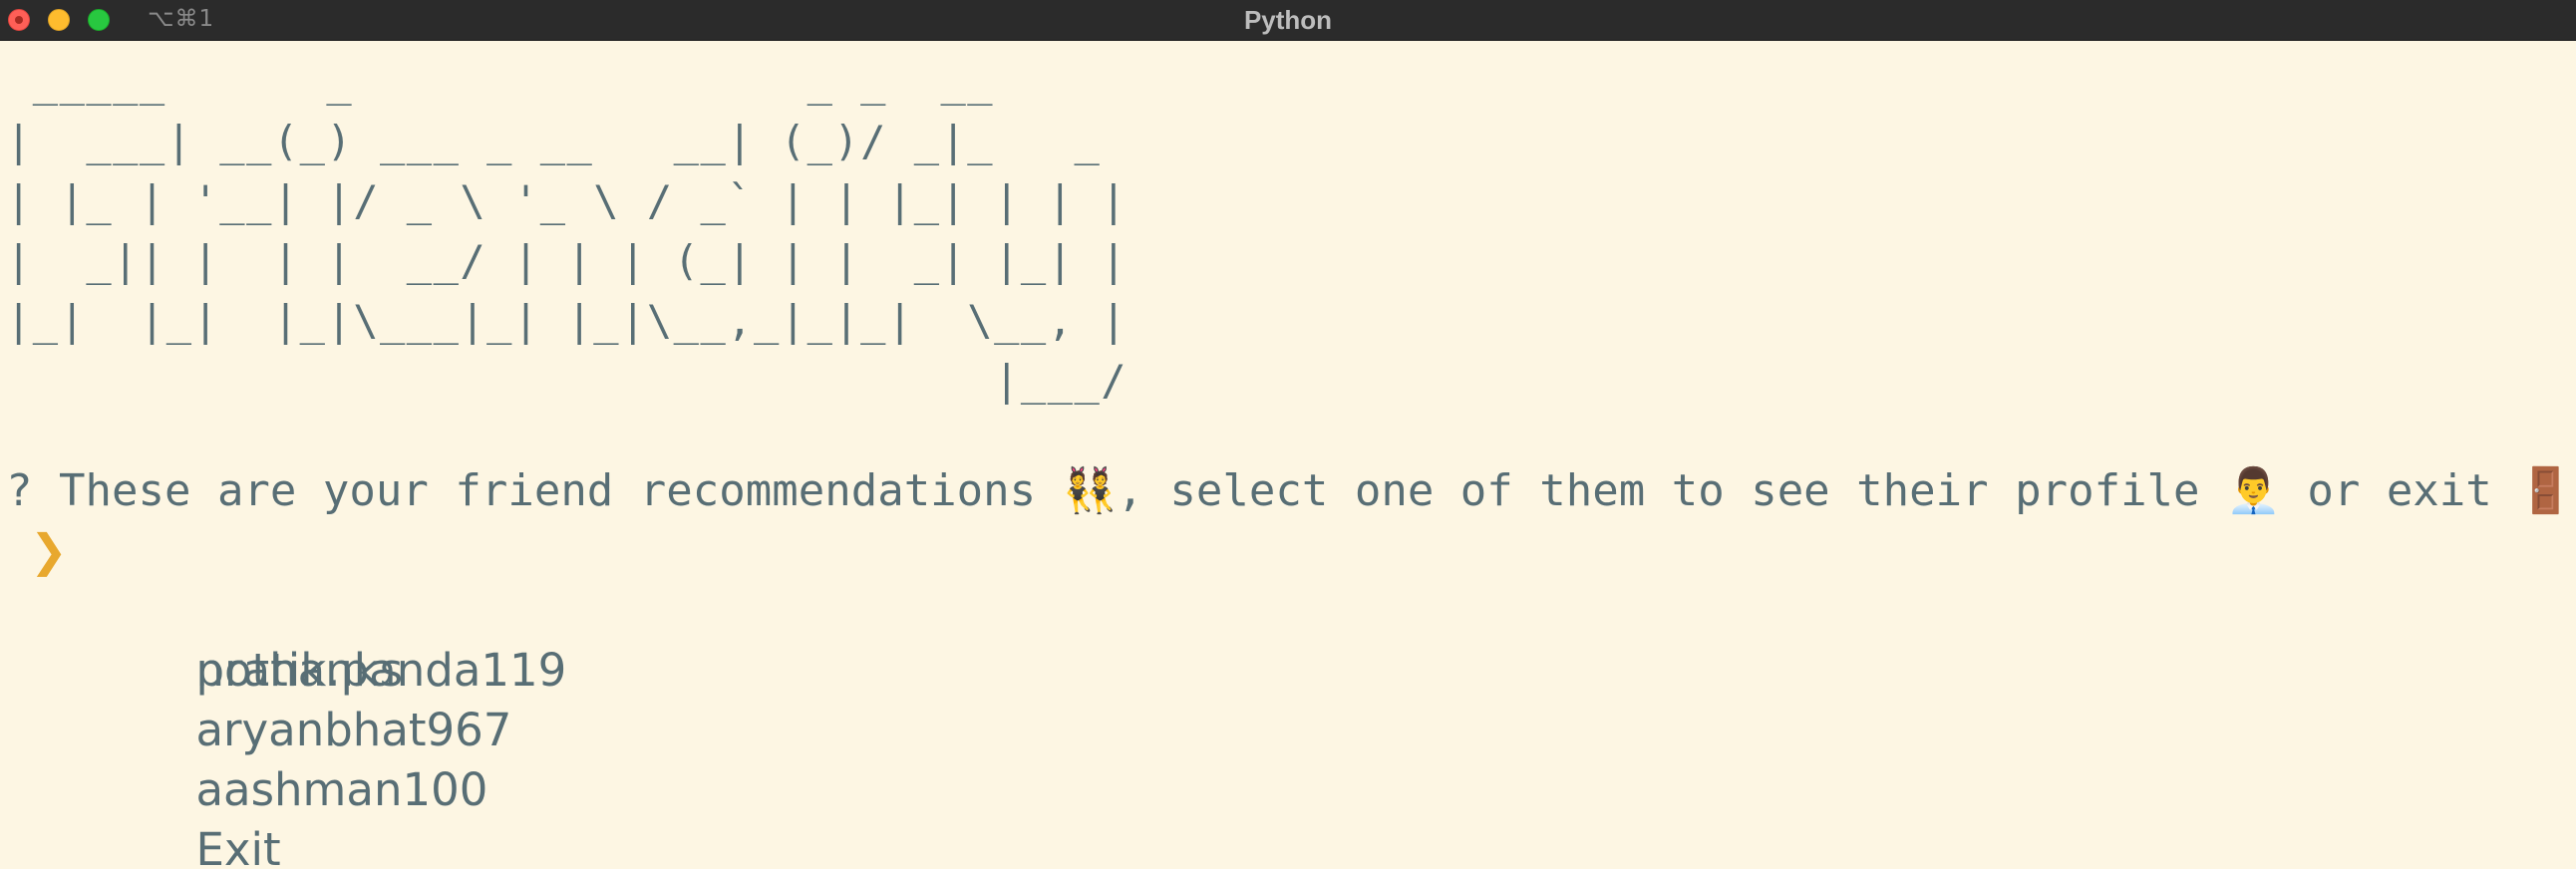  I want to click on choice-item: ❯ pratik.panda119, so click(298, 609).